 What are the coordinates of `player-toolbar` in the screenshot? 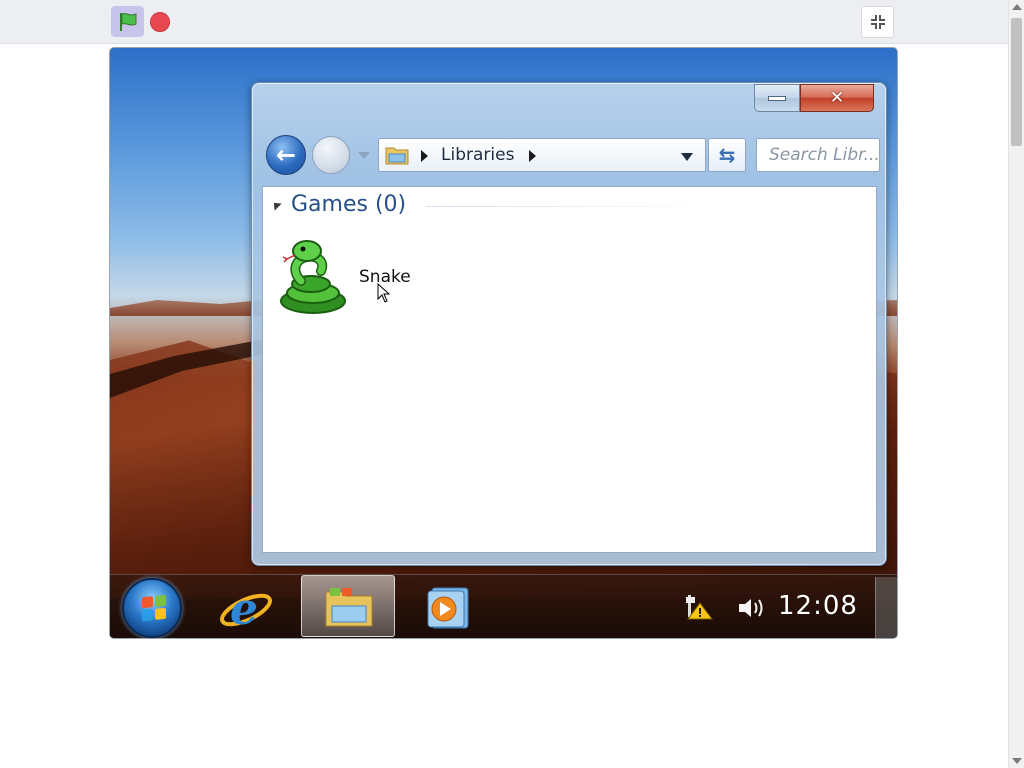 It's located at (504, 22).